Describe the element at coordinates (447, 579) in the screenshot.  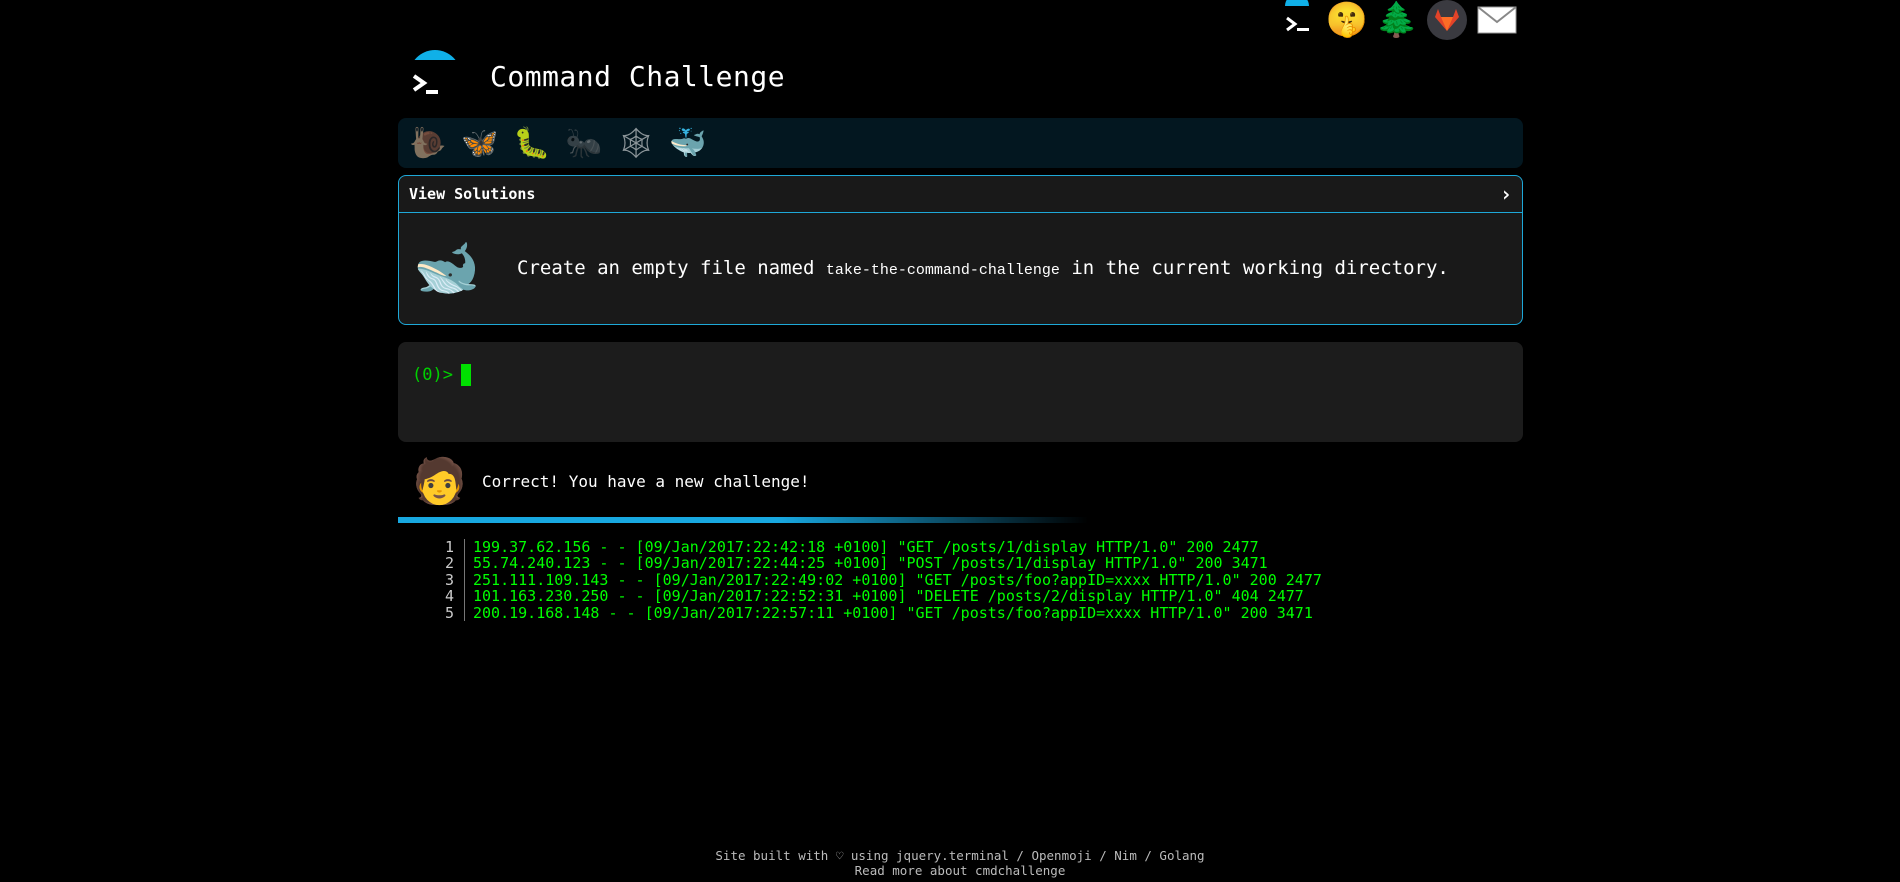
I see `line-number: 3` at that location.